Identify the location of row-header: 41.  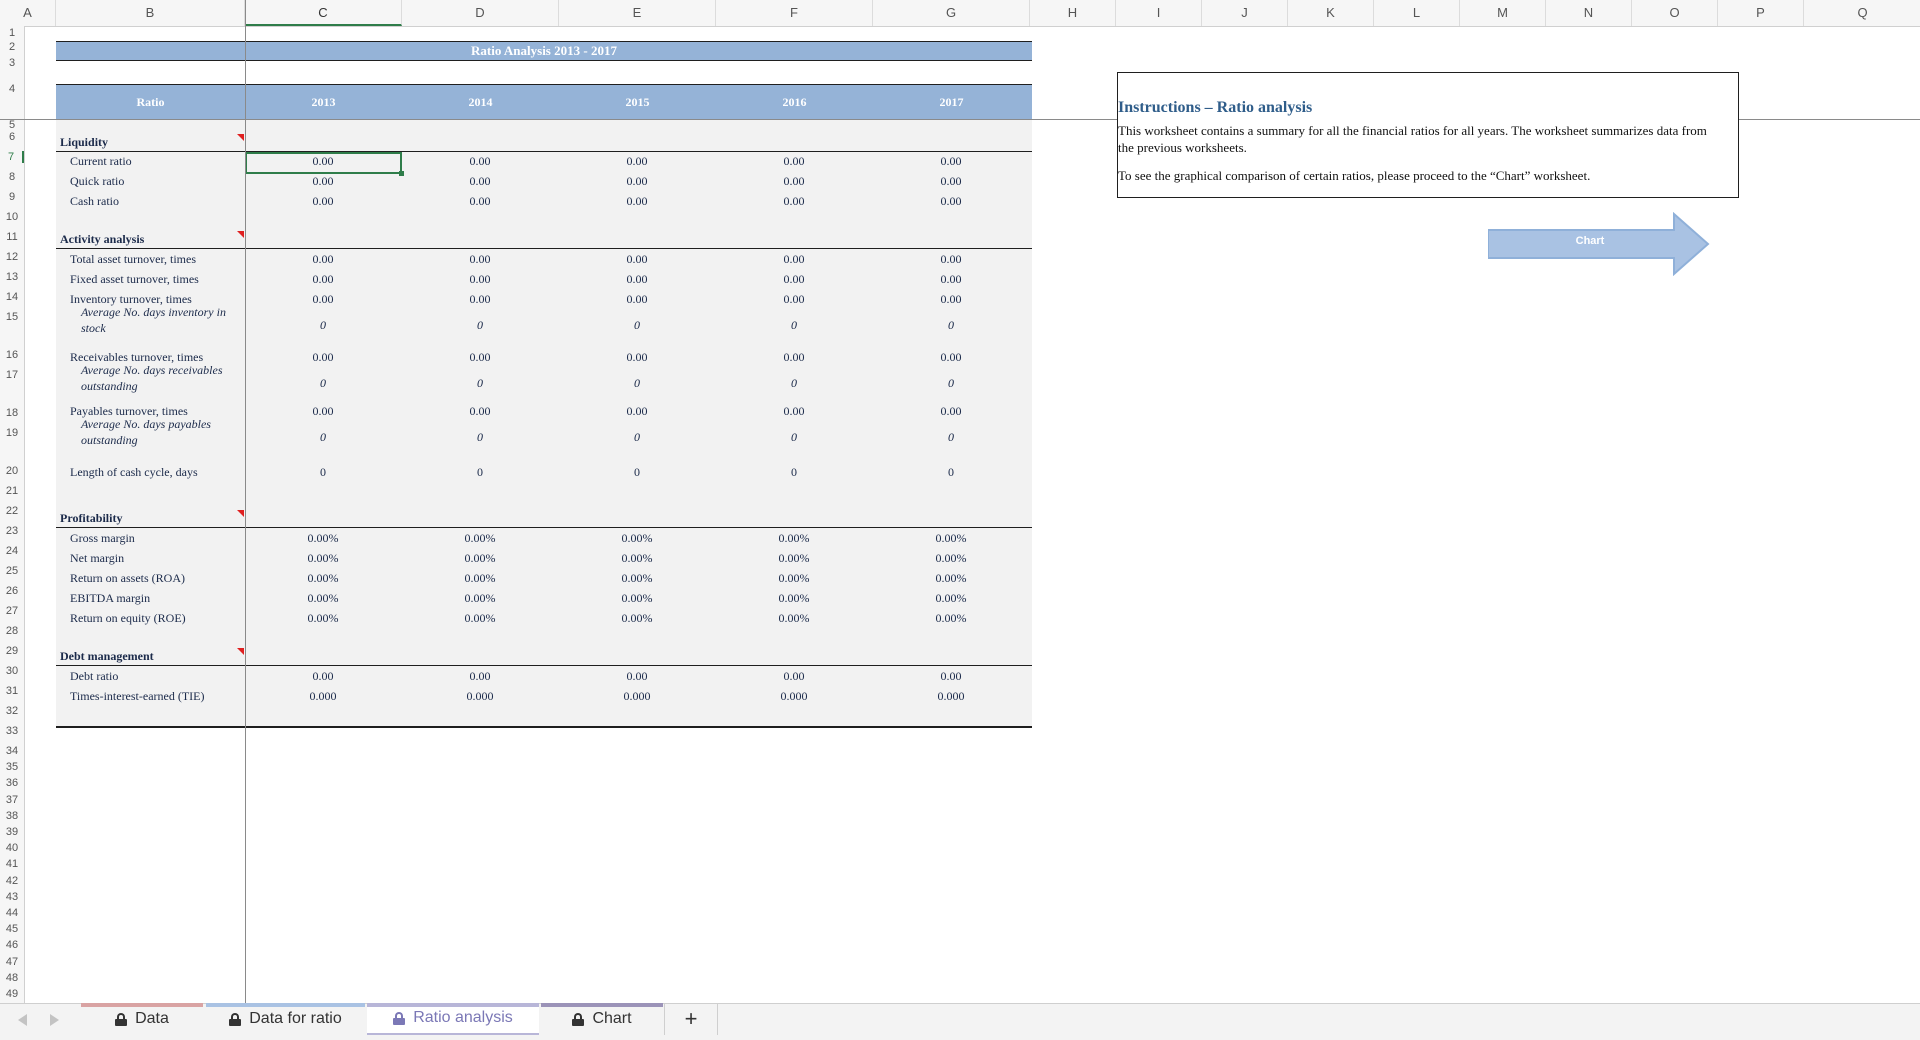
(12, 864).